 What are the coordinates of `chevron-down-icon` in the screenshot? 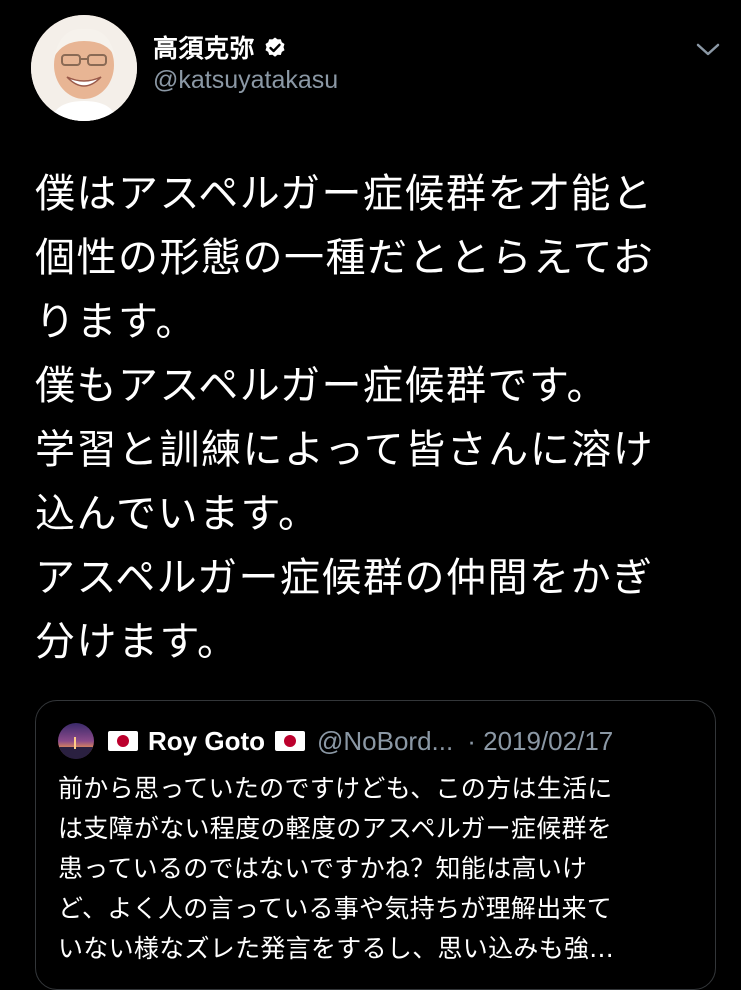 It's located at (708, 49).